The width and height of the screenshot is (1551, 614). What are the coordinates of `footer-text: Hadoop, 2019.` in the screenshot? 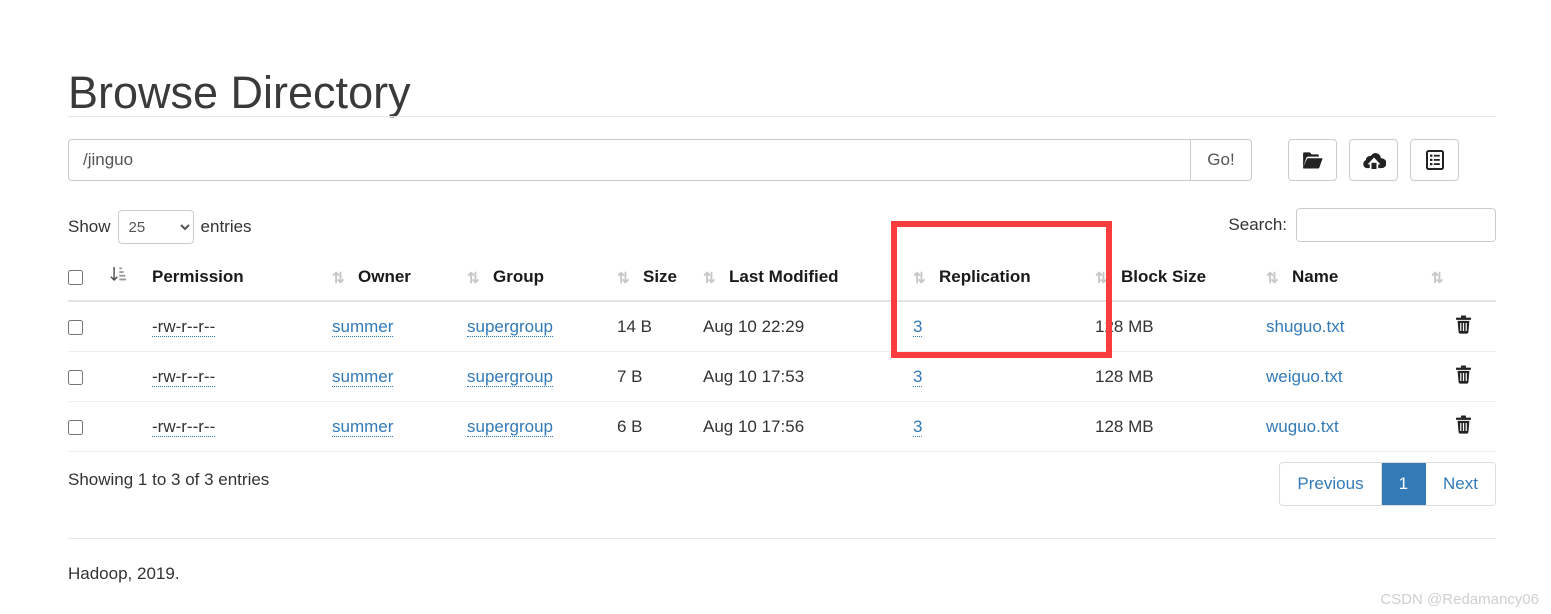 It's located at (124, 573).